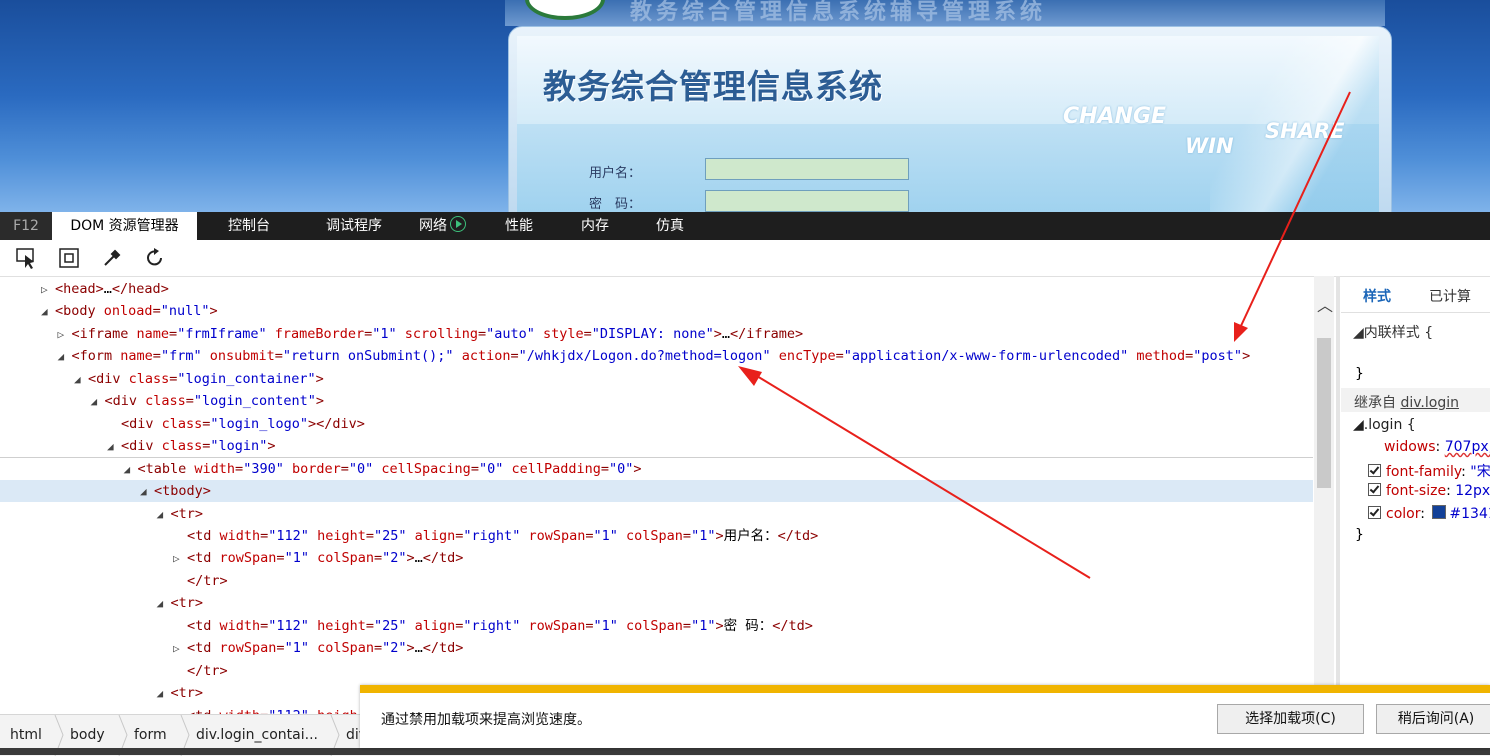  What do you see at coordinates (203, 558) in the screenshot?
I see `dom-token-tag: <td` at bounding box center [203, 558].